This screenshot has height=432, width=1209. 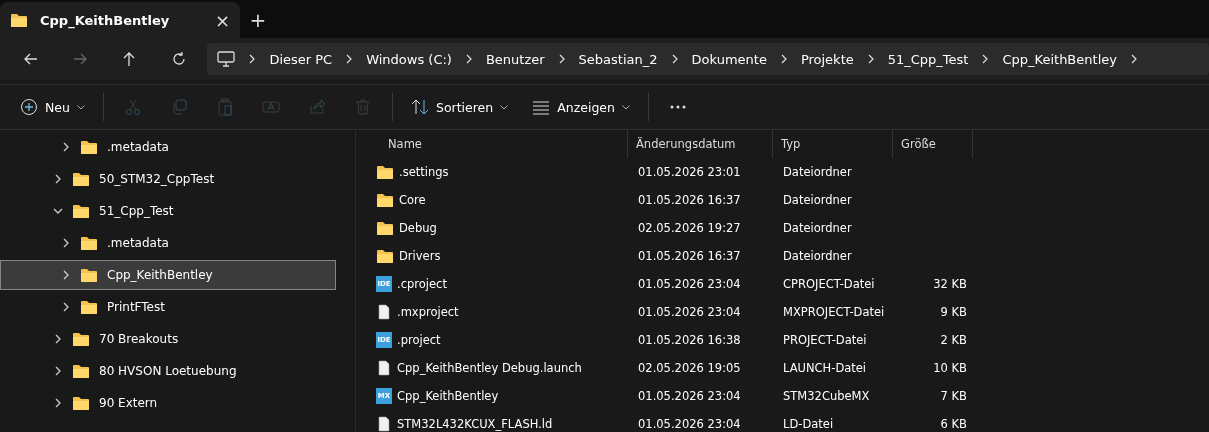 What do you see at coordinates (581, 107) in the screenshot?
I see `view-button: Anzeigen` at bounding box center [581, 107].